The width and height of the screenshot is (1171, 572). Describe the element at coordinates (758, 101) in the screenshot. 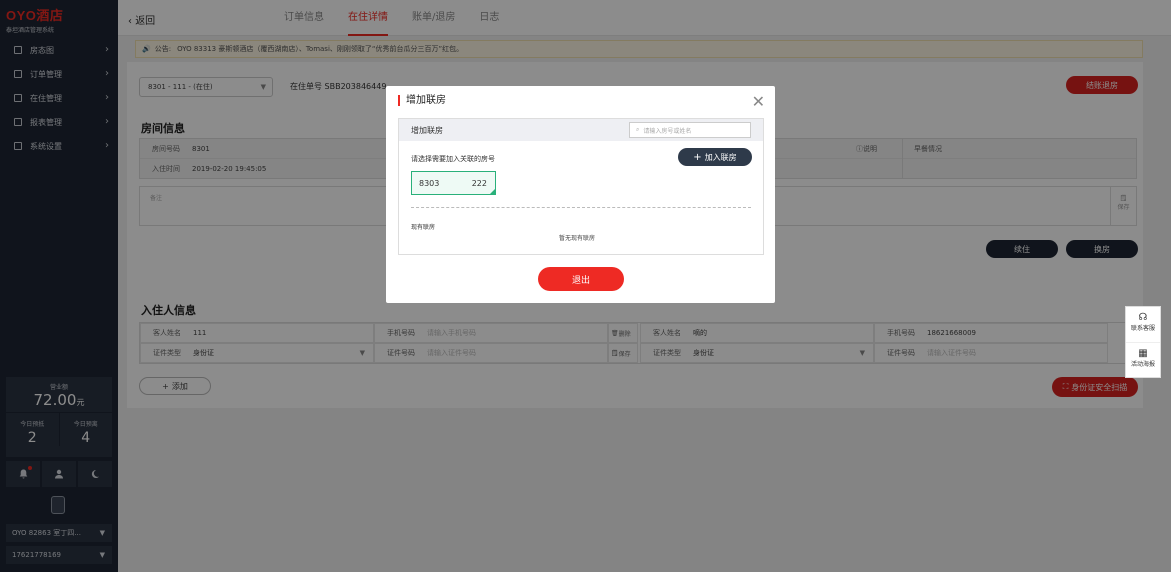

I see `close-icon: ✕` at that location.